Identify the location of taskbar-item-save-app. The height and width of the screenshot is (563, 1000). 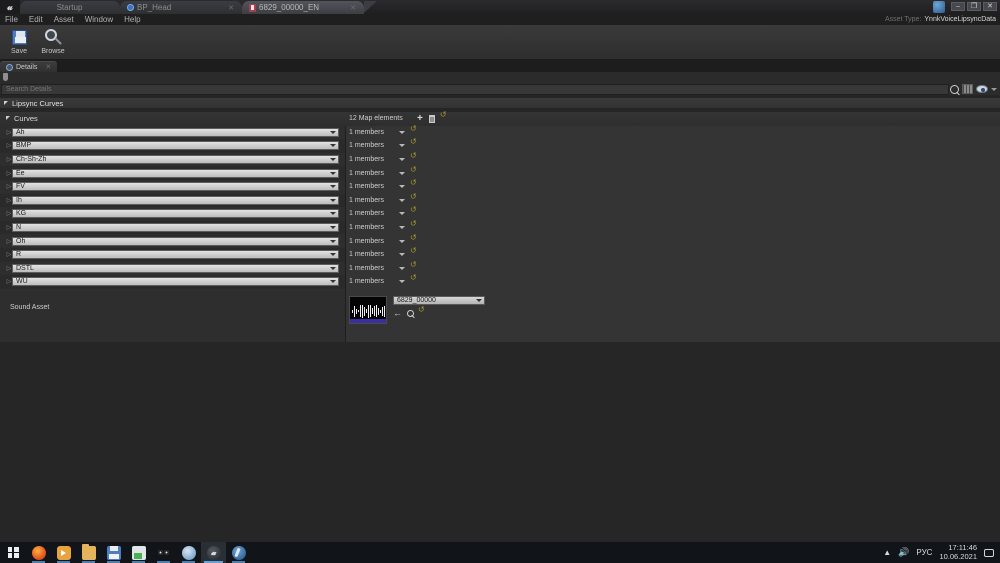
(113, 552).